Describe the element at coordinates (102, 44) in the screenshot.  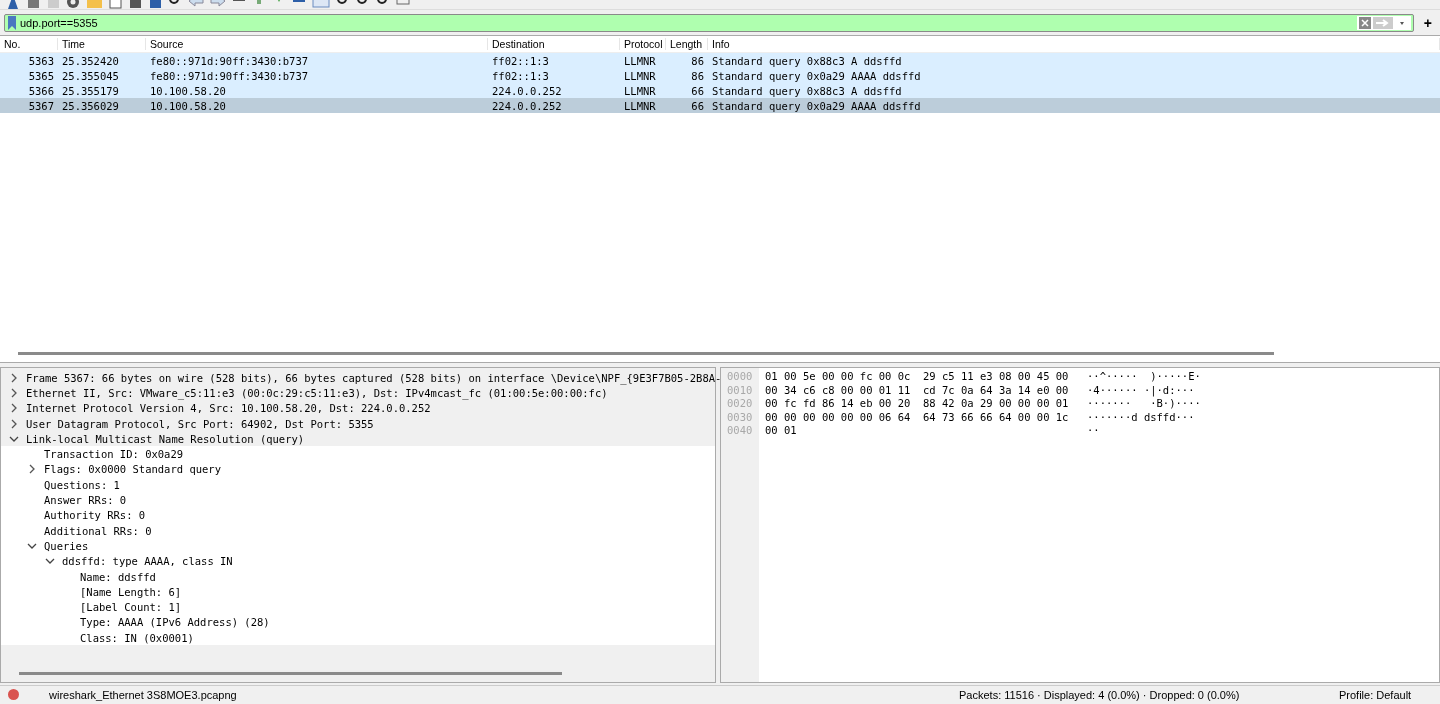
I see `column-header: Time` at that location.